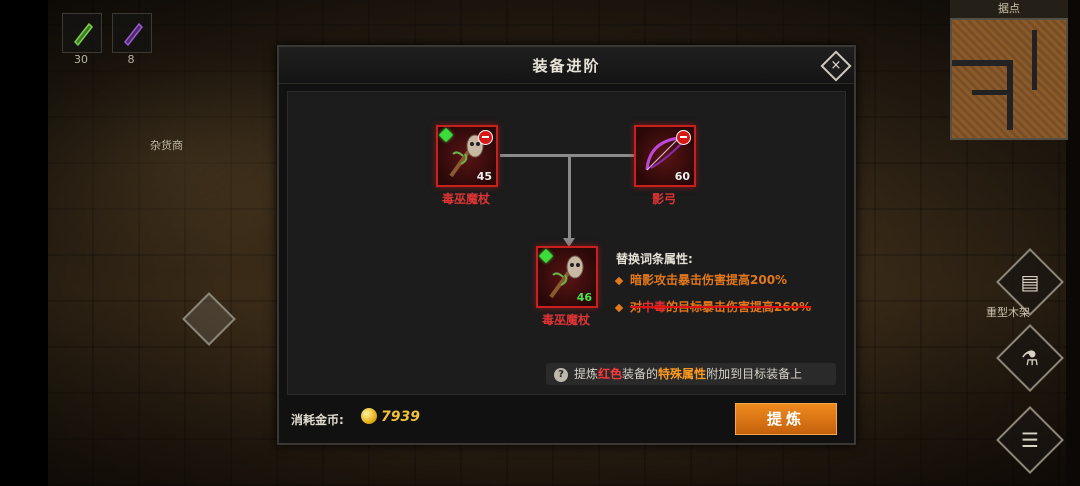 This screenshot has height=486, width=1080. I want to click on close-icon: ×, so click(836, 65).